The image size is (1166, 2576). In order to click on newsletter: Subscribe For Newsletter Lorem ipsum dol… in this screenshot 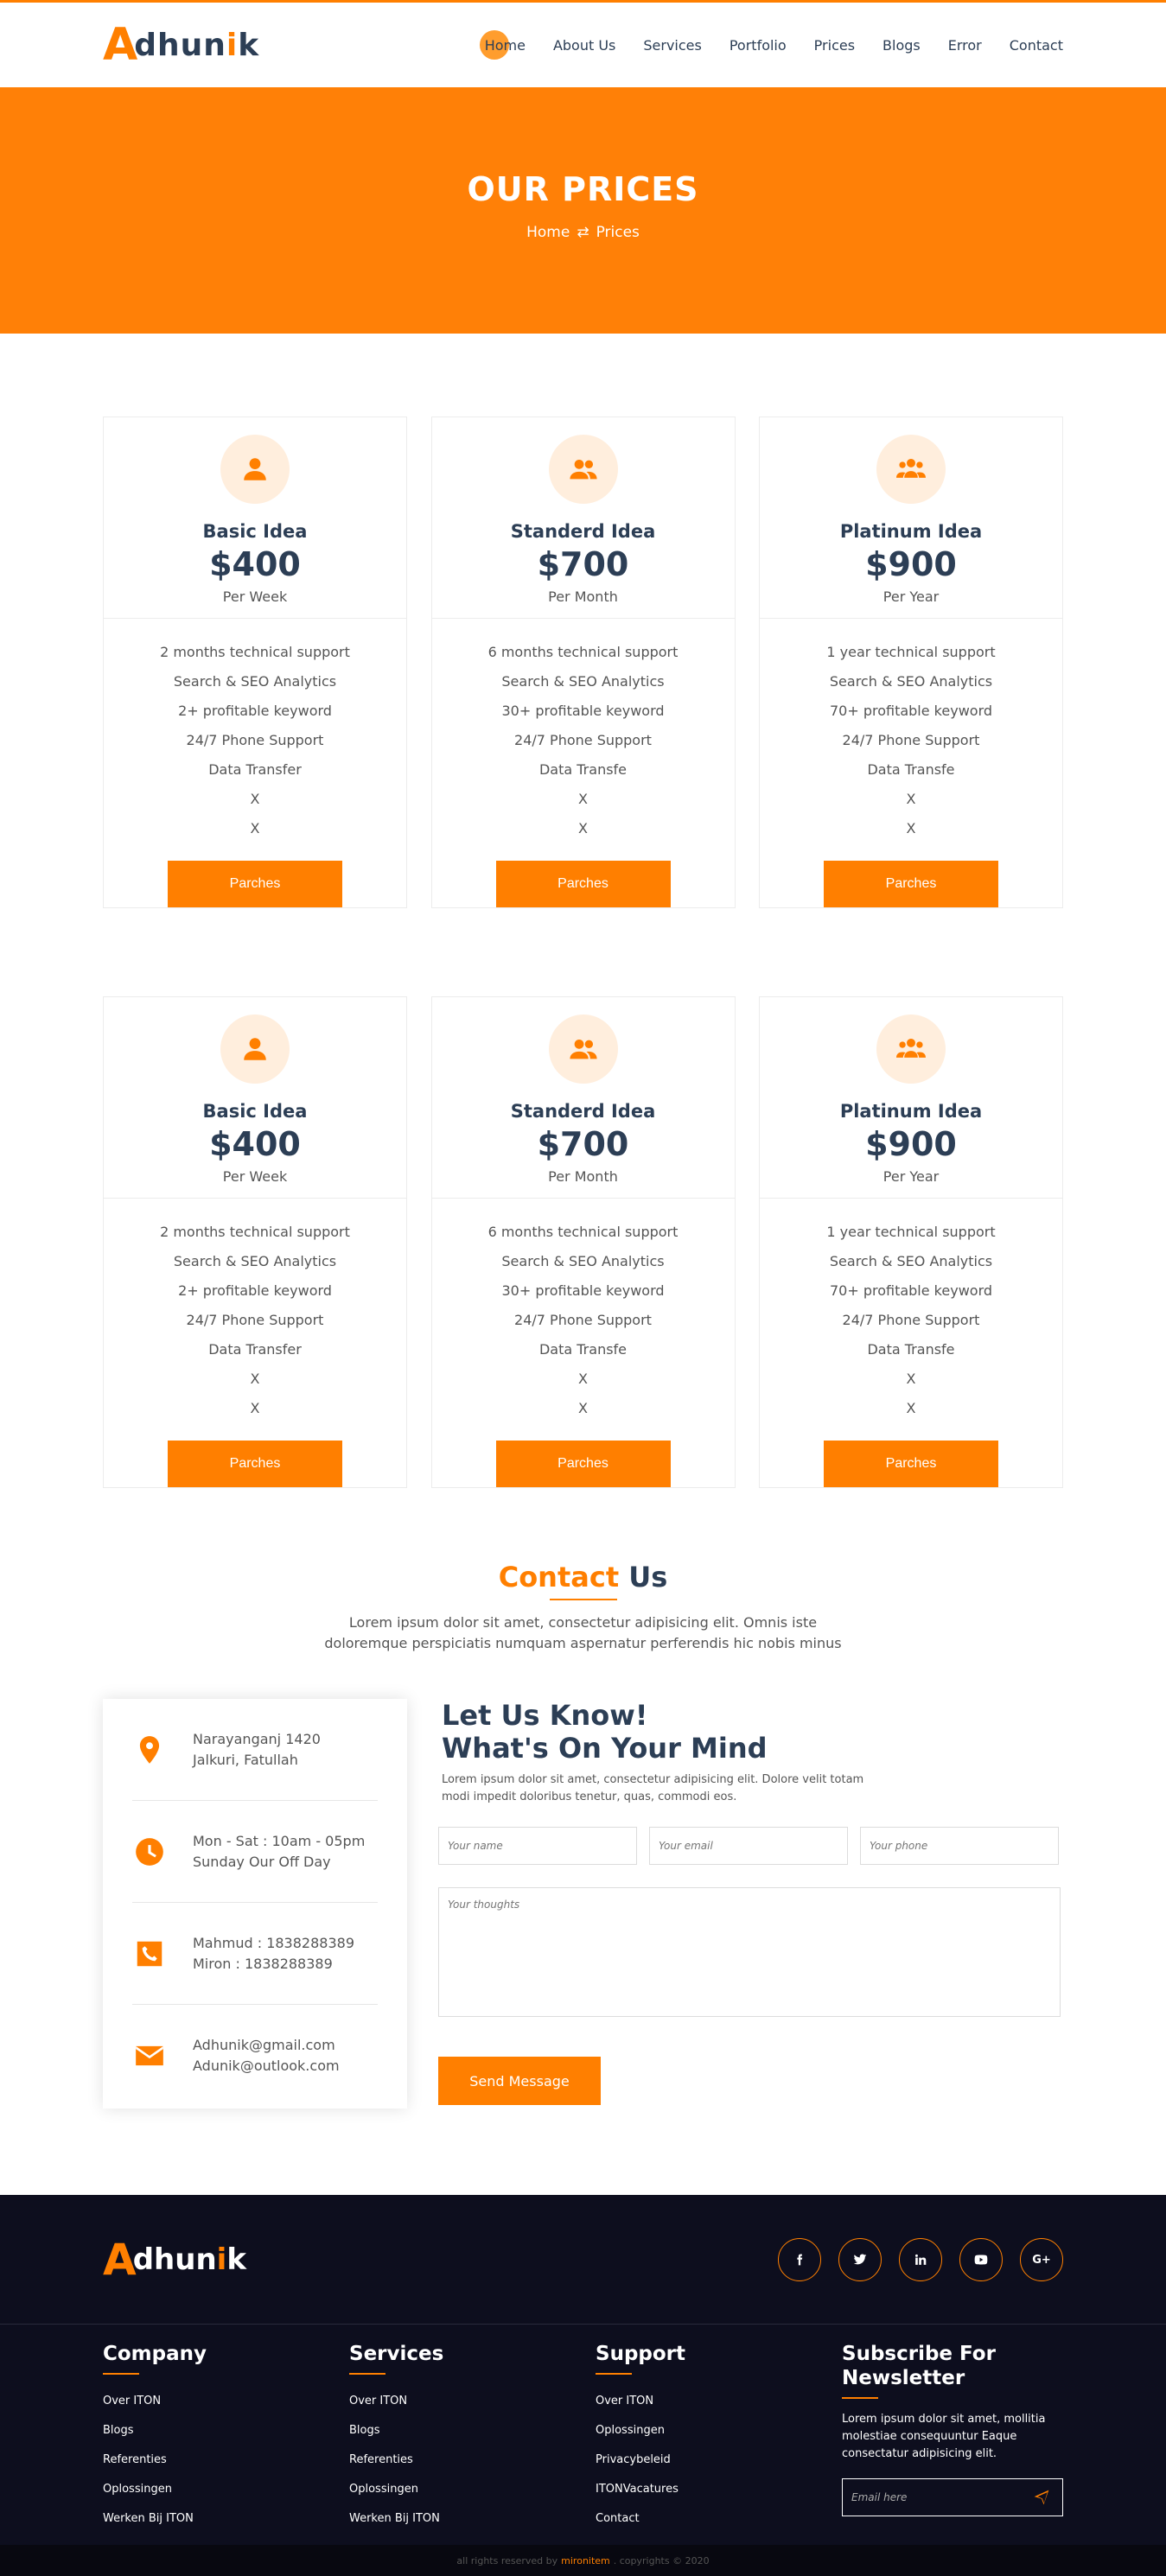, I will do `click(952, 2443)`.